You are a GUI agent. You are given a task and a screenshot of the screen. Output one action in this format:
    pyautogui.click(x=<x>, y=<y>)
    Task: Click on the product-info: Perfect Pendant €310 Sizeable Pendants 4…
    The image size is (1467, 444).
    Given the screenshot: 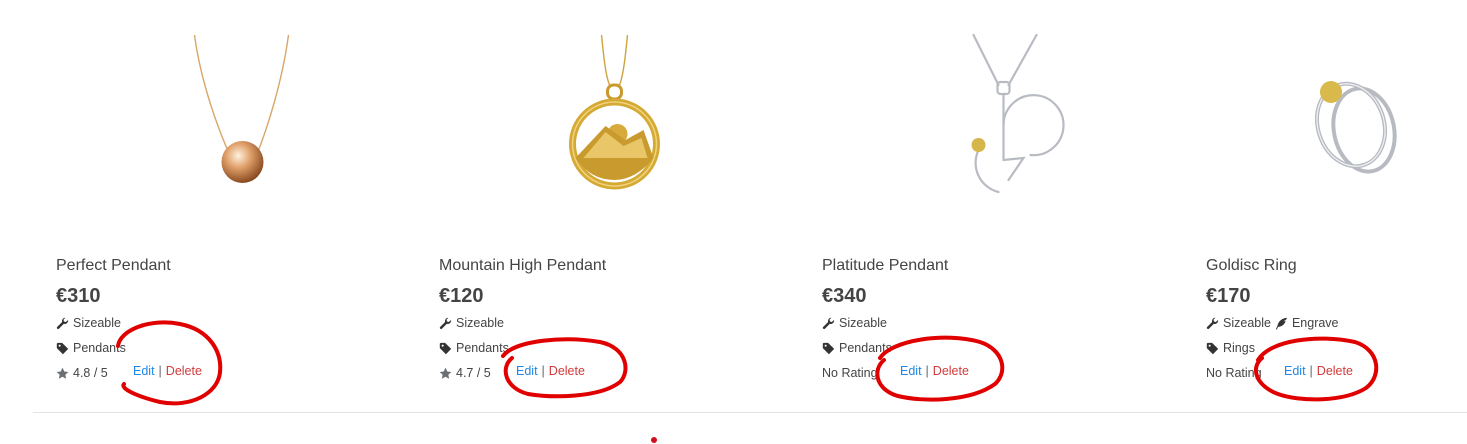 What is the action you would take?
    pyautogui.click(x=113, y=318)
    